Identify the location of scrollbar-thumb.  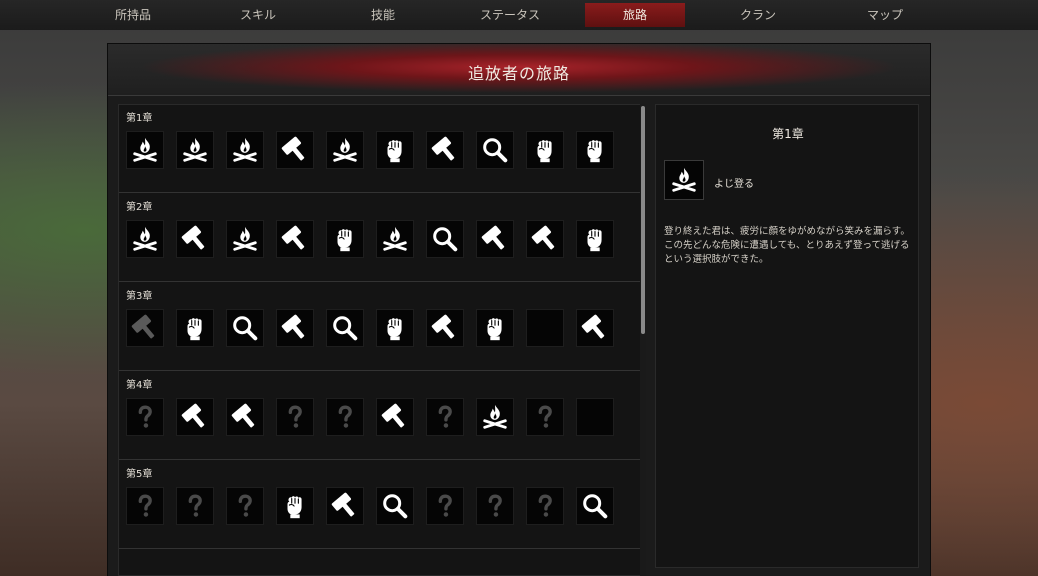
(643, 220).